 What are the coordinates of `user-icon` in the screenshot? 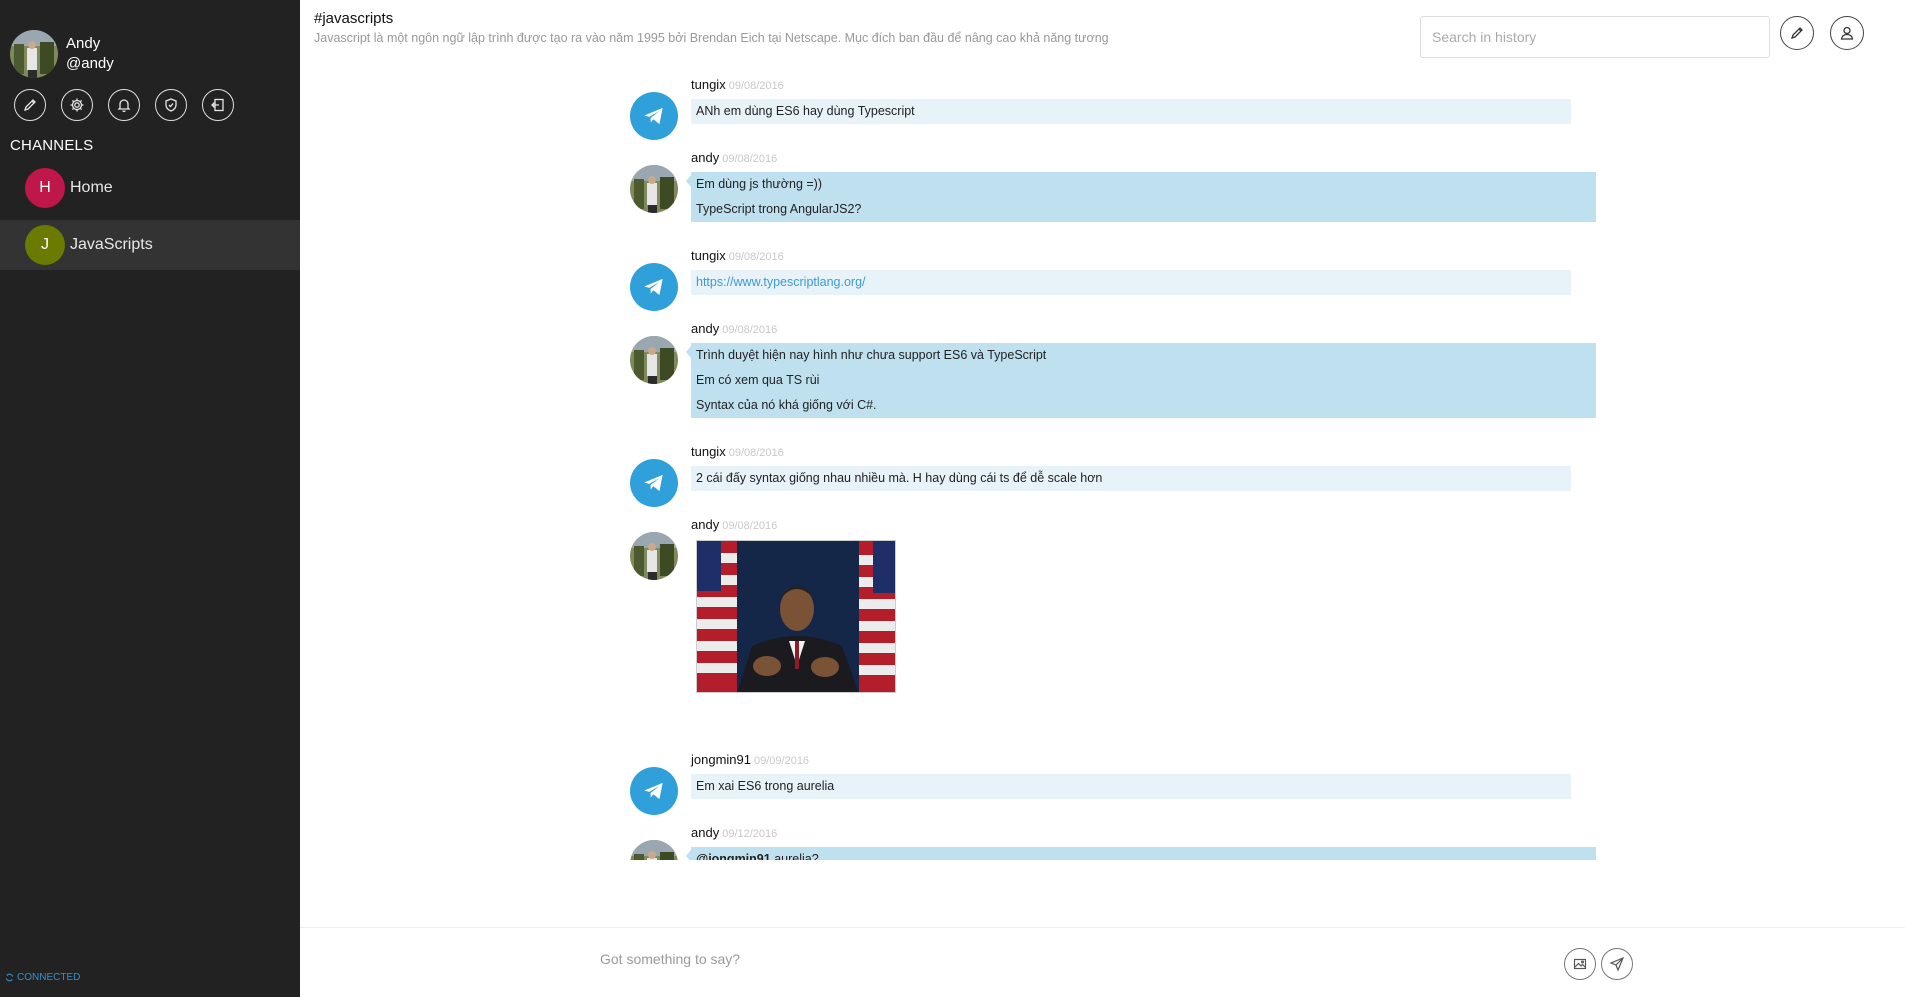 It's located at (1847, 33).